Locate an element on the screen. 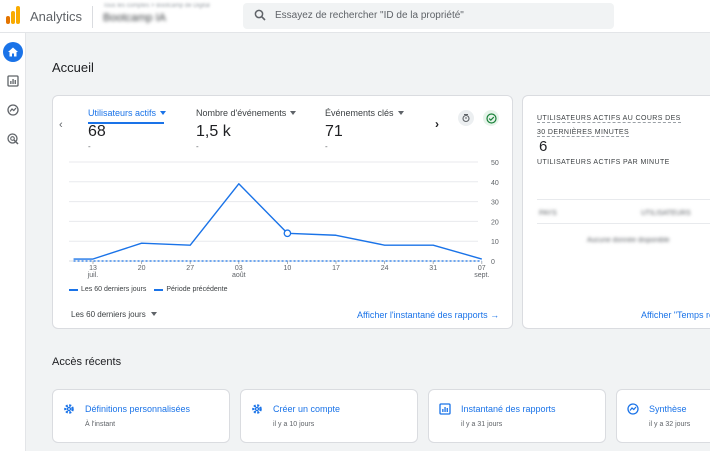 This screenshot has width=710, height=451. data-point-highlight is located at coordinates (287, 233).